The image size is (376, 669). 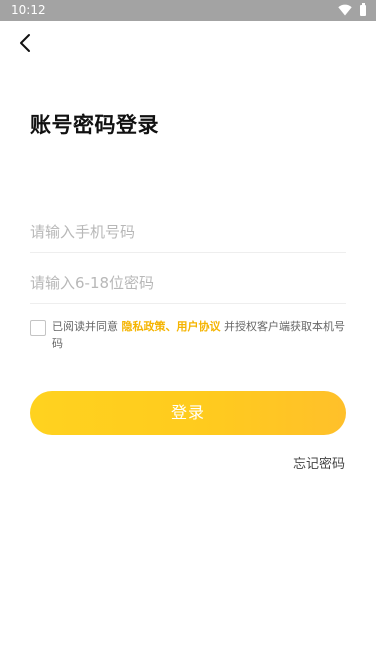 What do you see at coordinates (188, 10) in the screenshot?
I see `status-bar: 10:12` at bounding box center [188, 10].